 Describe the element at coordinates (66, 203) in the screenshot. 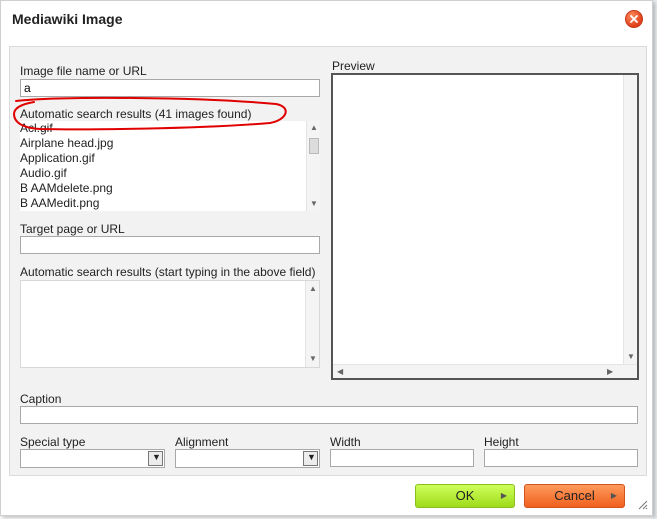

I see `list-item: B AAMedit.png` at that location.